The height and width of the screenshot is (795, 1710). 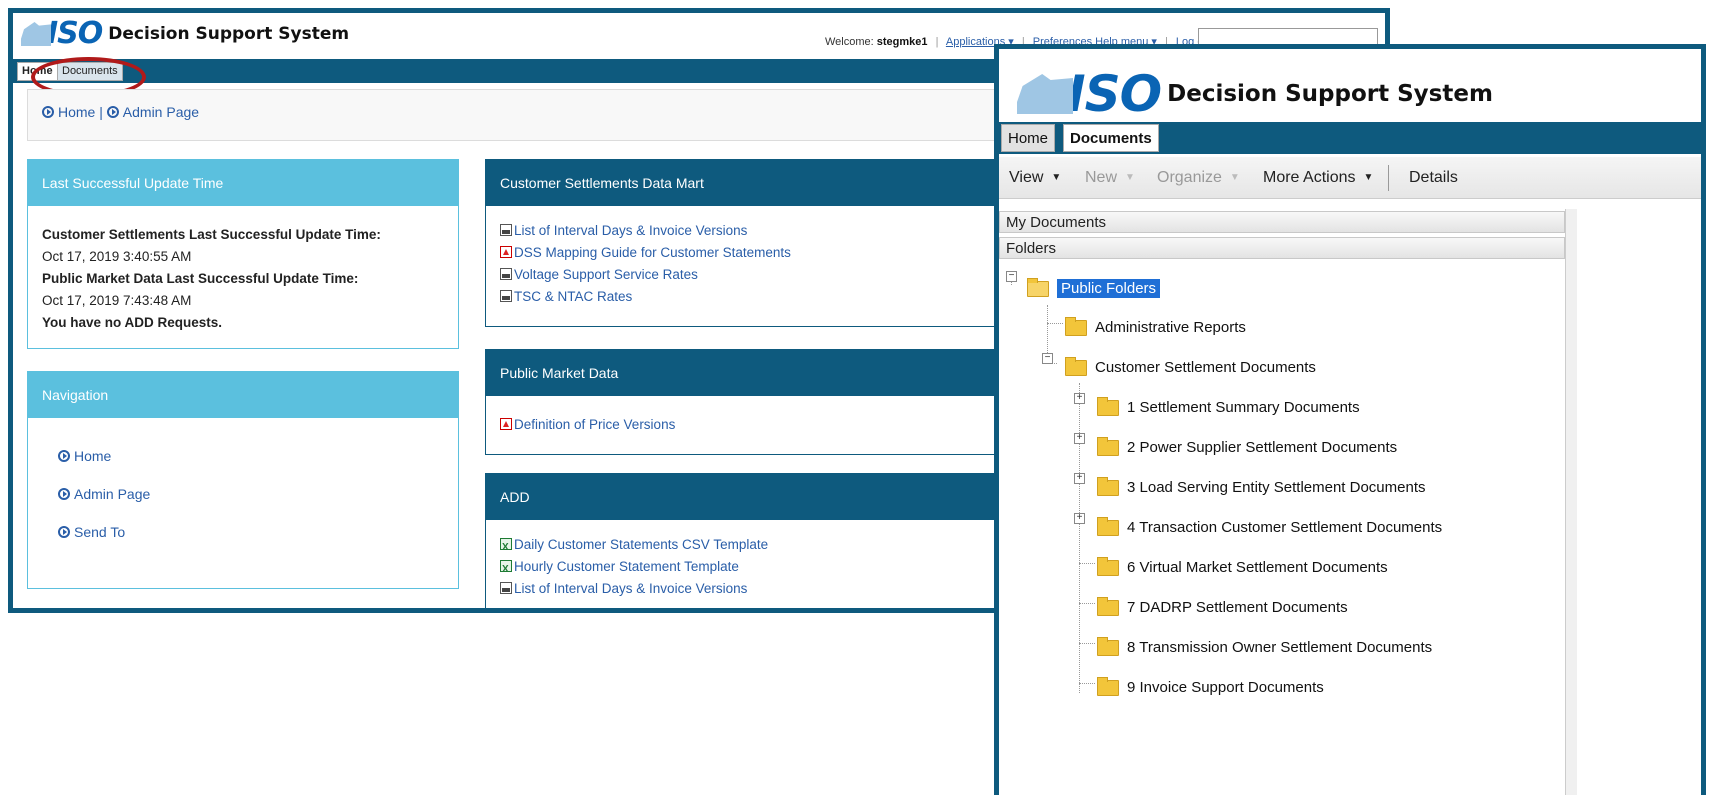 I want to click on logo-iso-text: ISO, so click(x=75, y=33).